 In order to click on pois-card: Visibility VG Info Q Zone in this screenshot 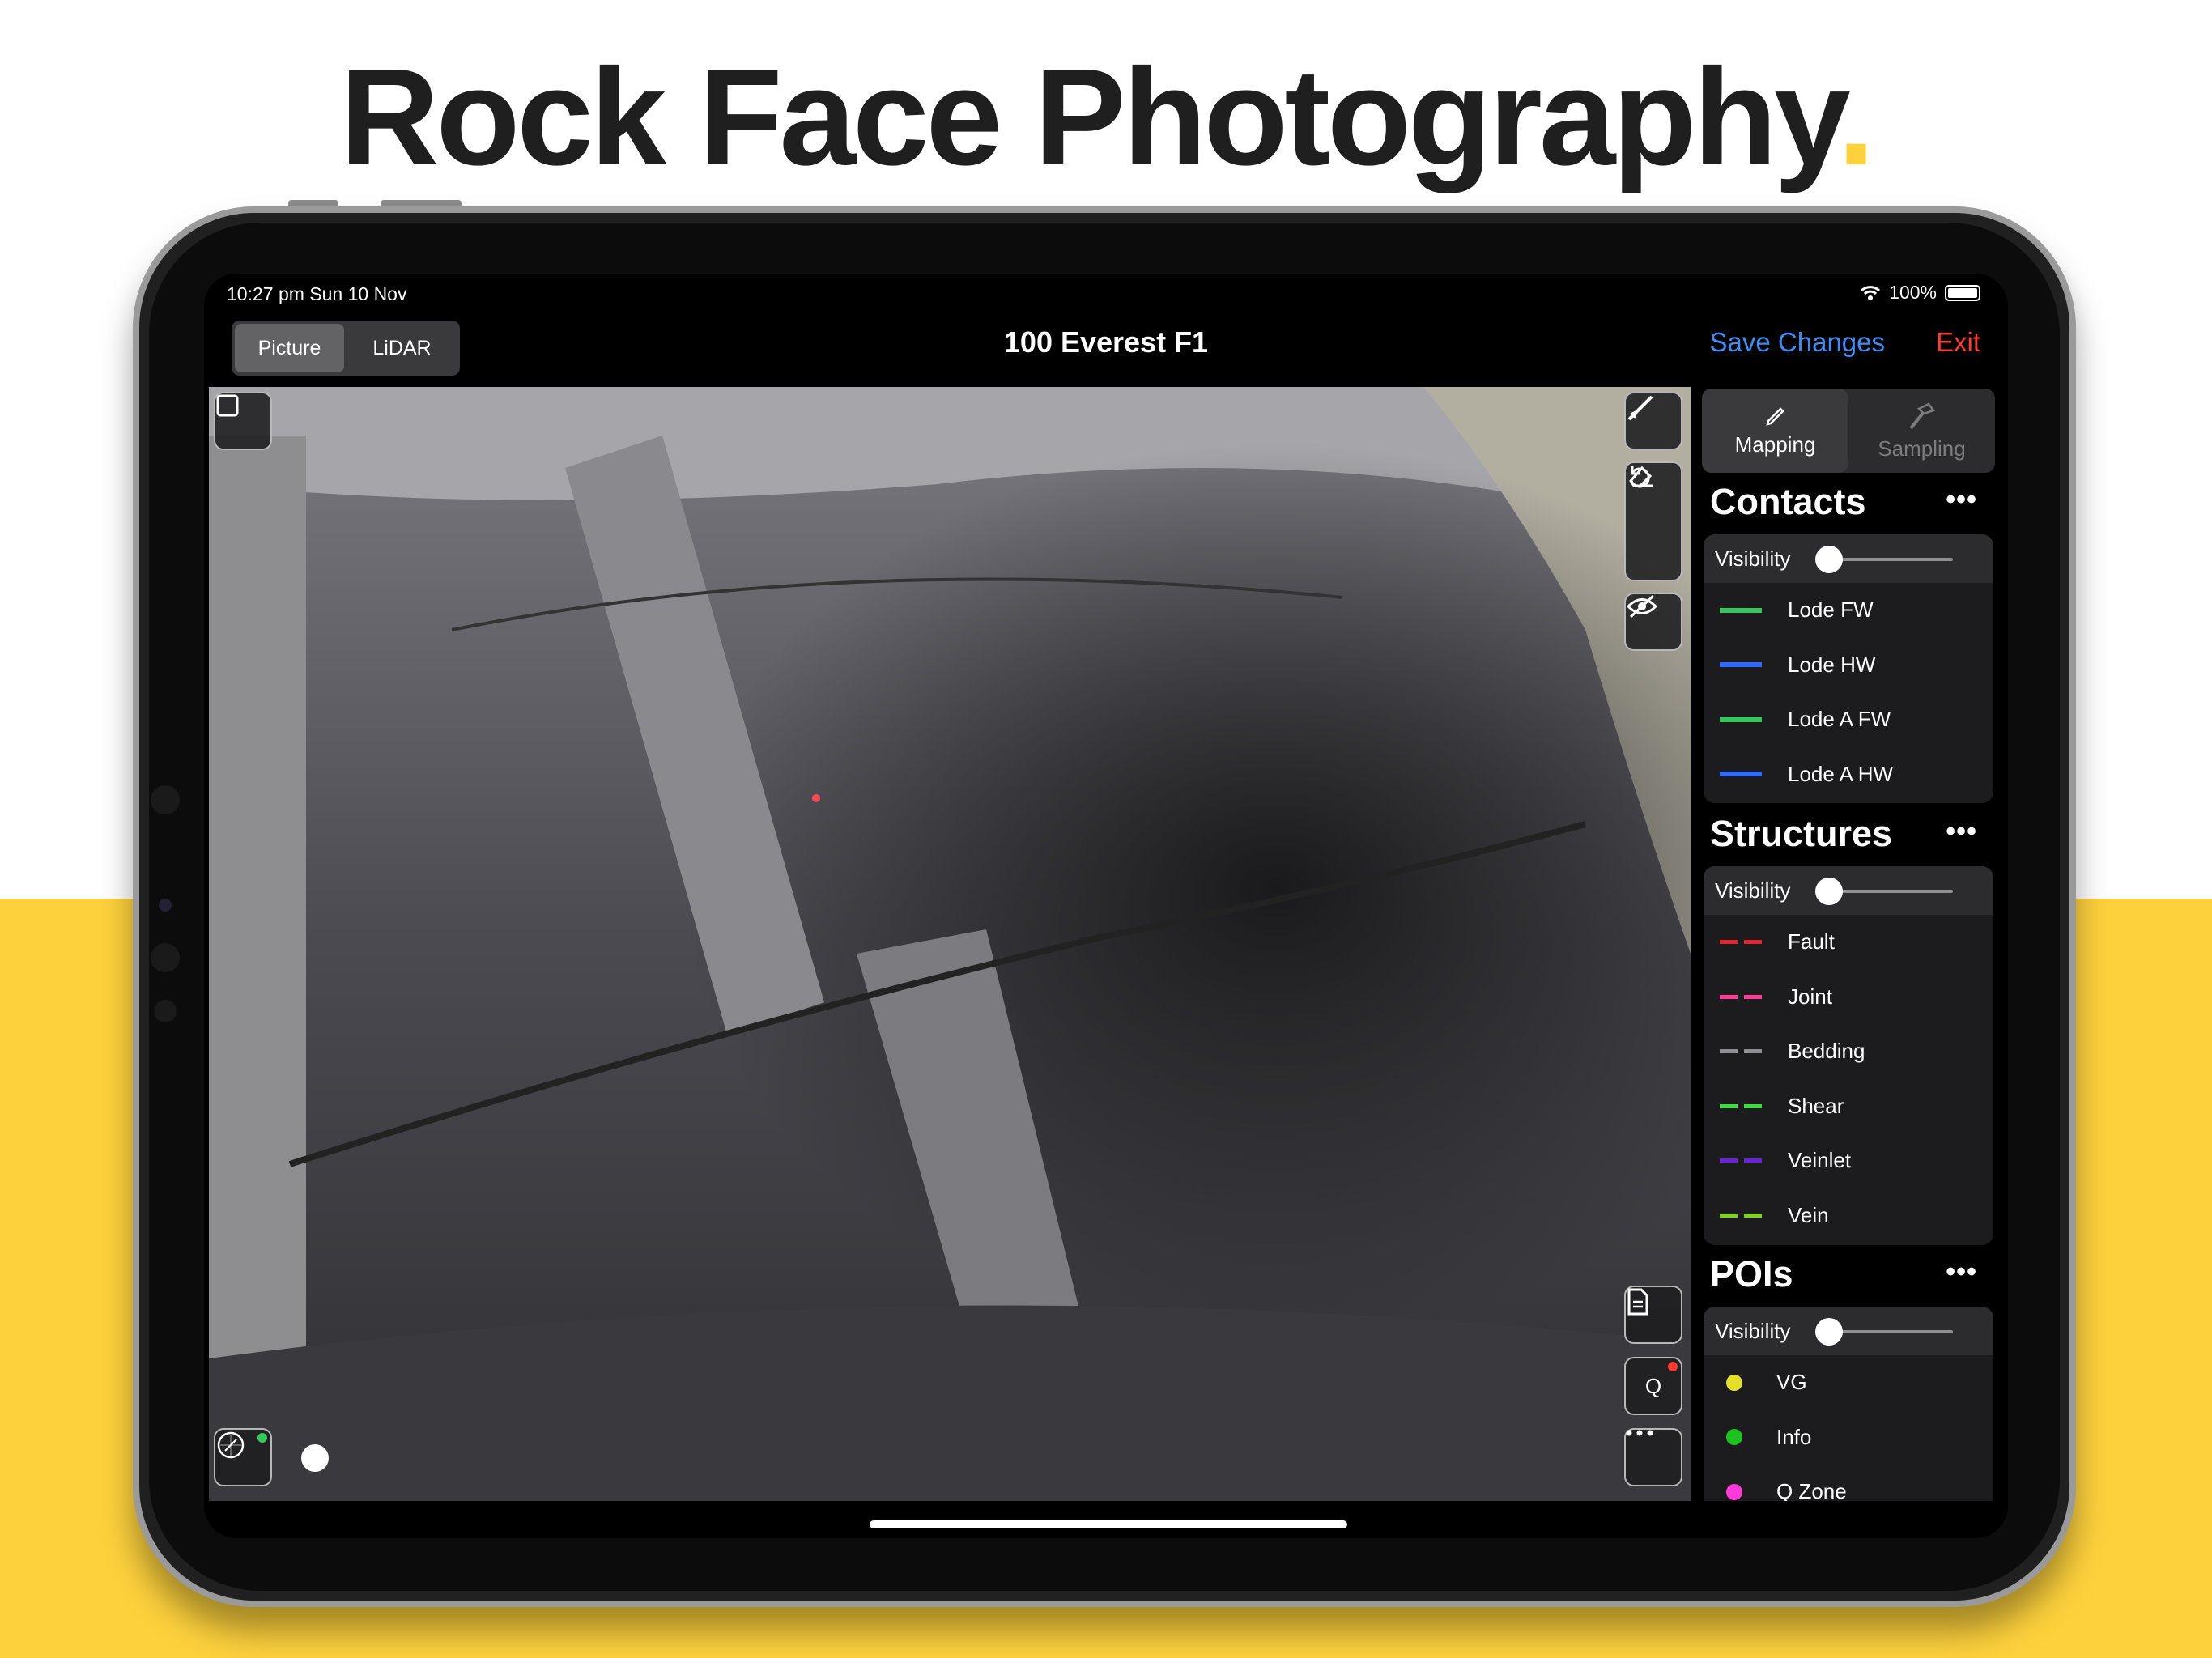, I will do `click(1848, 1404)`.